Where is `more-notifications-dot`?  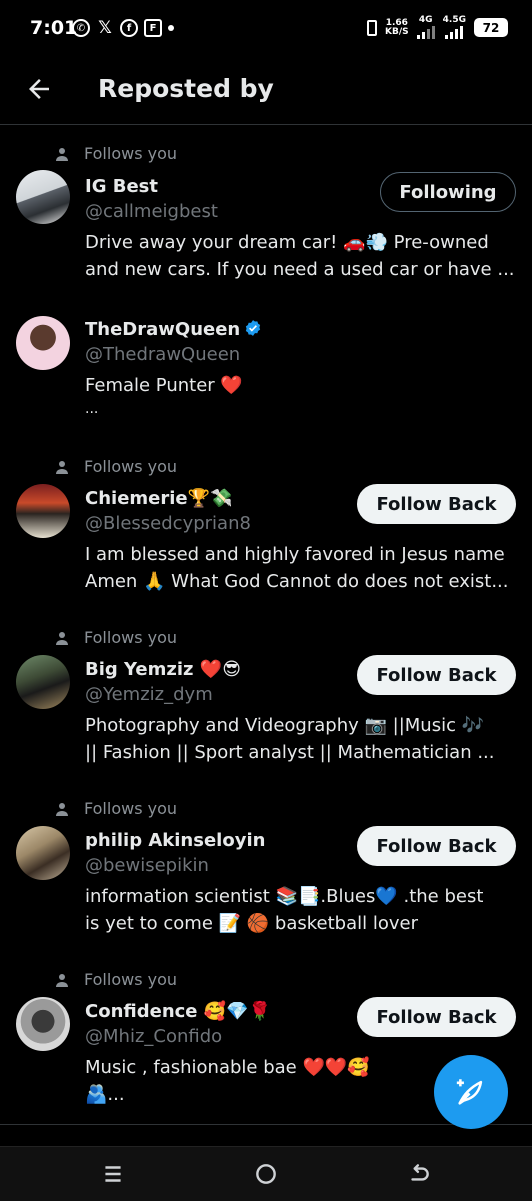
more-notifications-dot is located at coordinates (171, 28).